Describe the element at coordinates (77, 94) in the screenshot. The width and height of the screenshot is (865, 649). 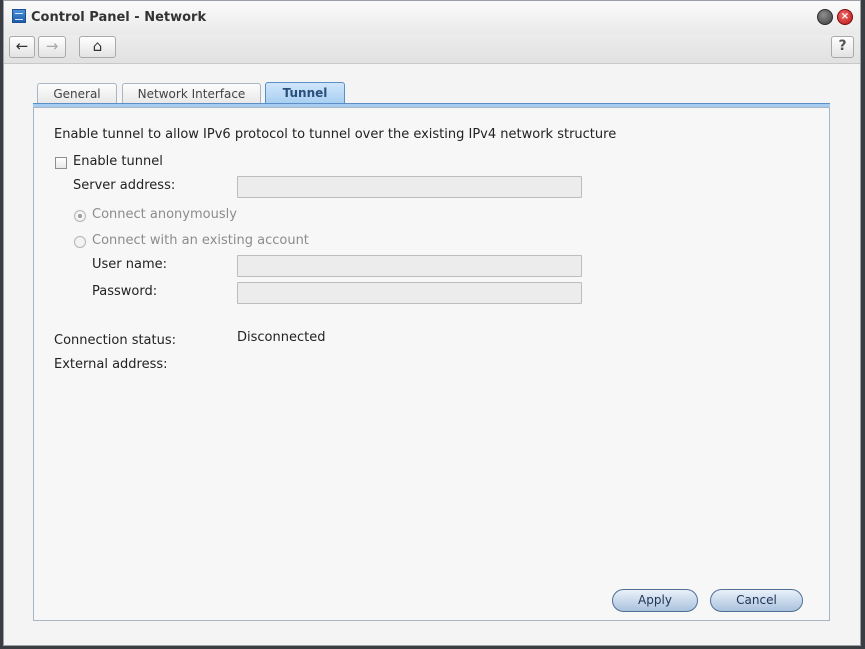
I see `tab-general: General` at that location.